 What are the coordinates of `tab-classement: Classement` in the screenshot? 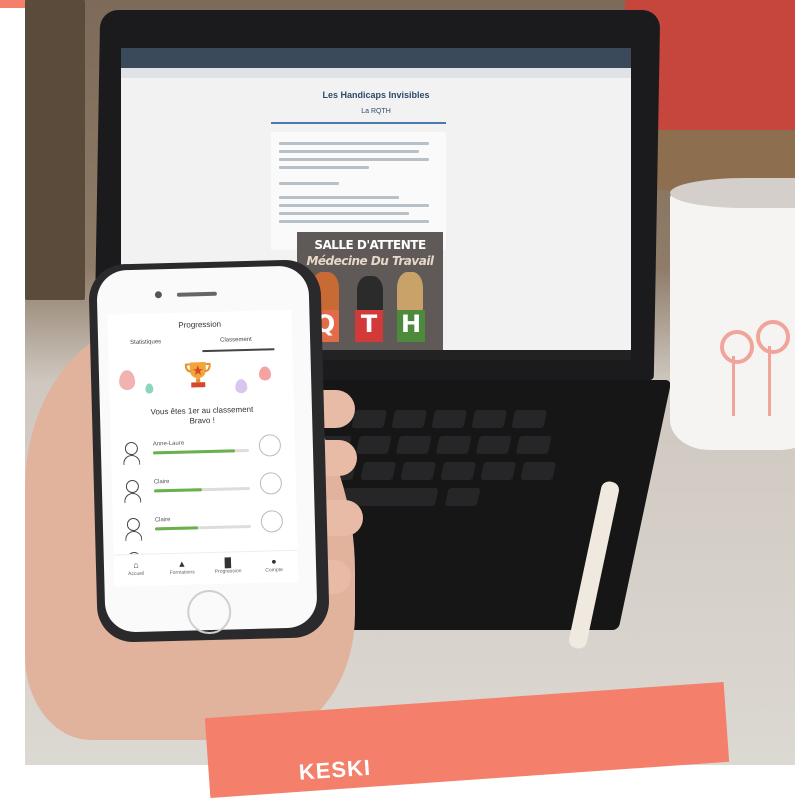 It's located at (236, 340).